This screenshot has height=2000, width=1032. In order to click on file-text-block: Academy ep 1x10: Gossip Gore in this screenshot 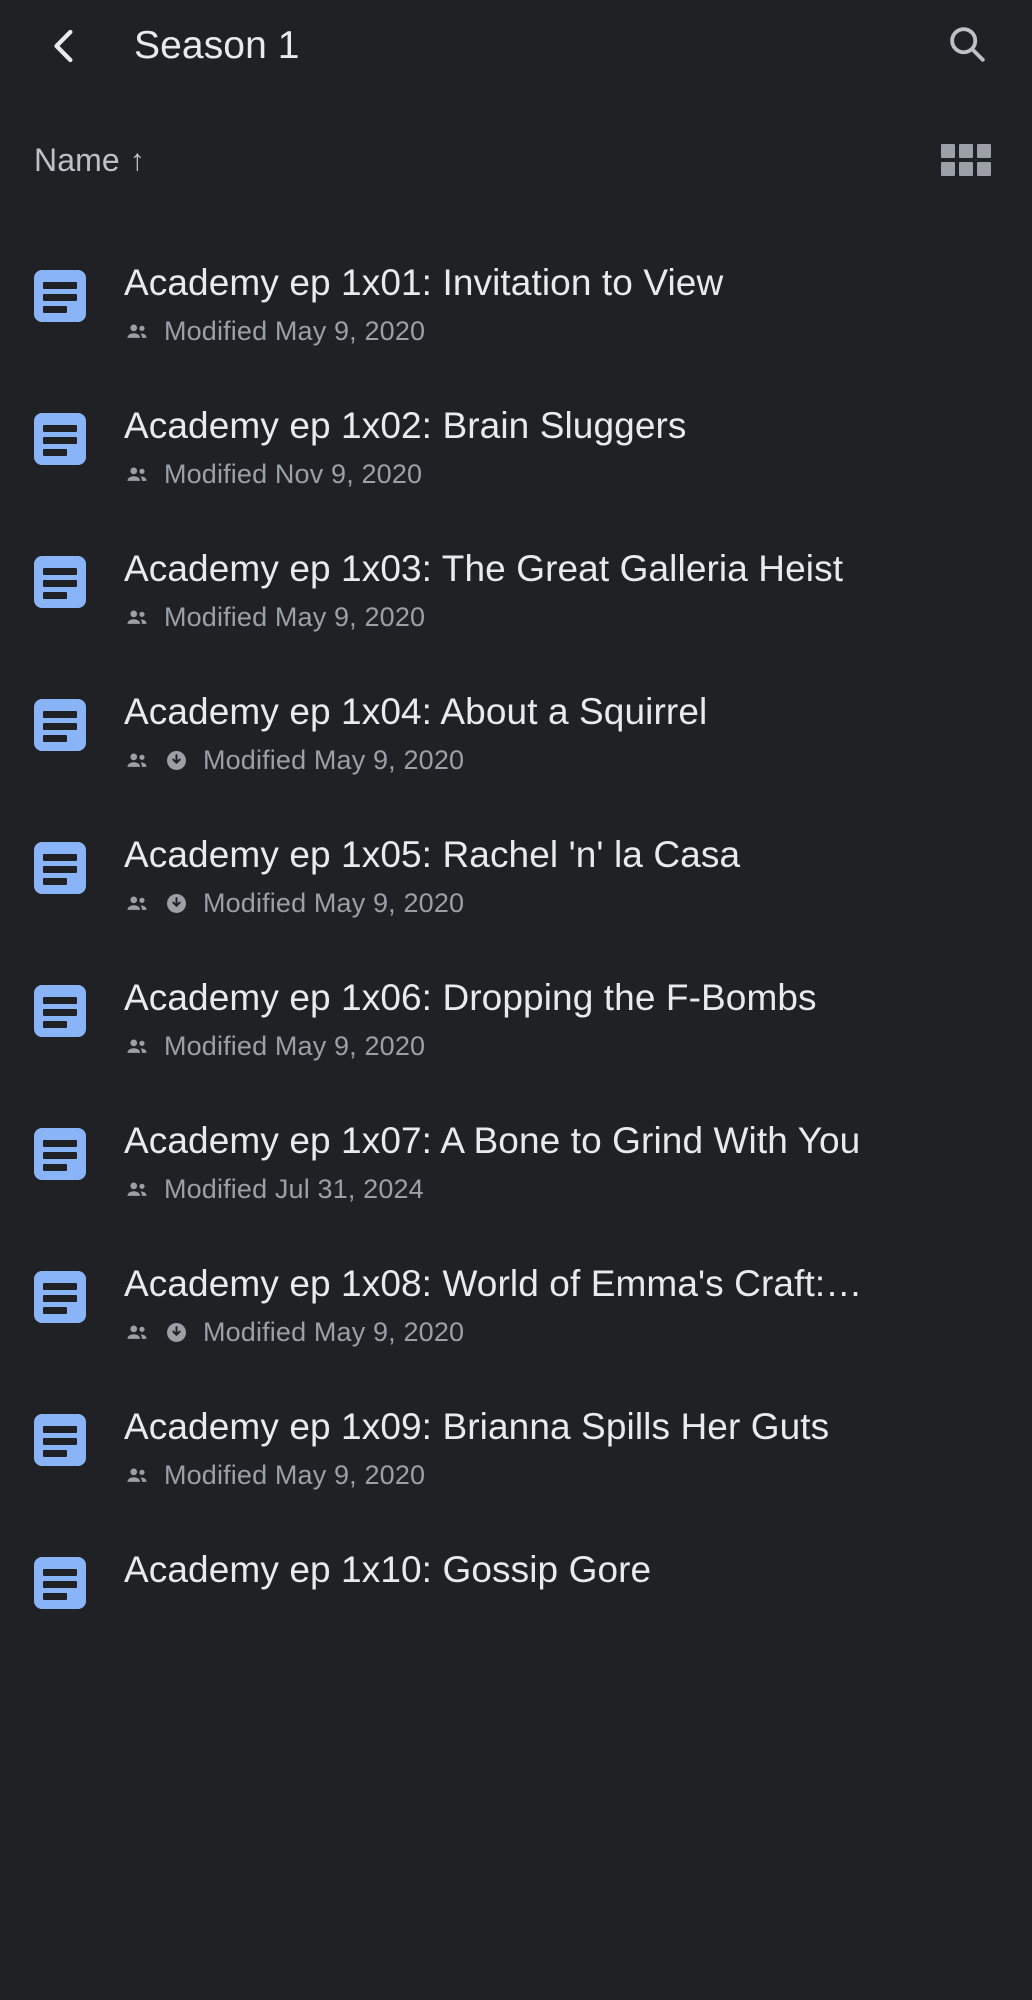, I will do `click(564, 1568)`.